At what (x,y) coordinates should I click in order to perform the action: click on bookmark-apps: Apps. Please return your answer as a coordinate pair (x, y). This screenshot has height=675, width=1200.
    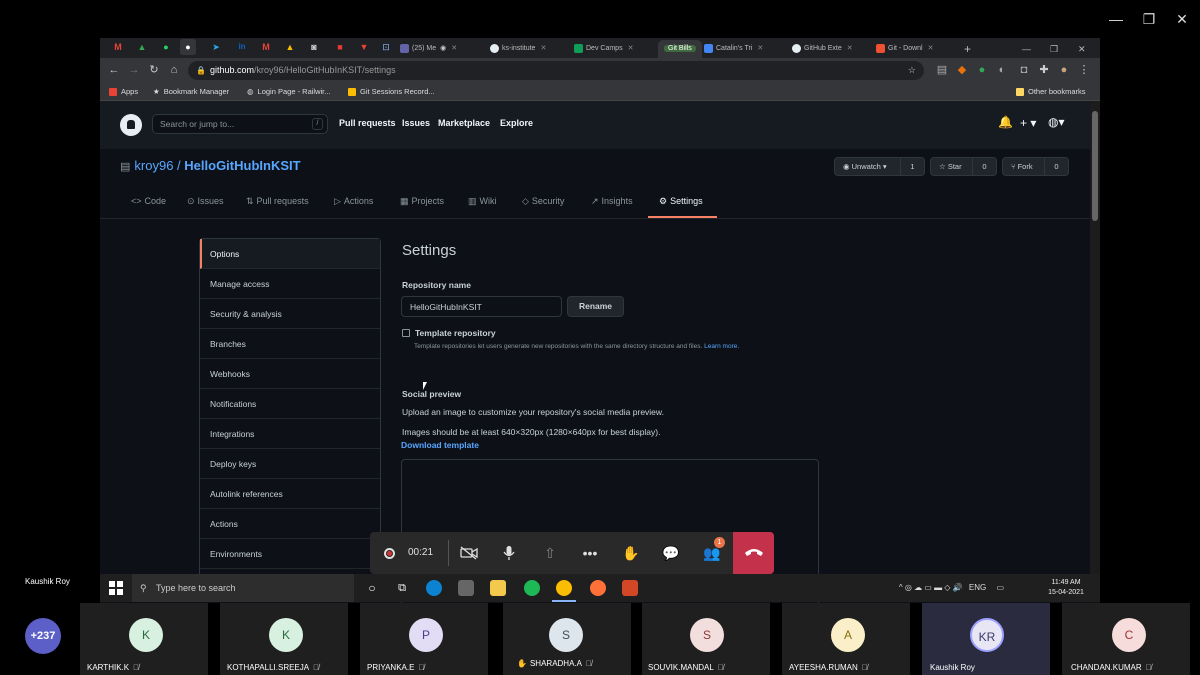
    Looking at the image, I should click on (123, 92).